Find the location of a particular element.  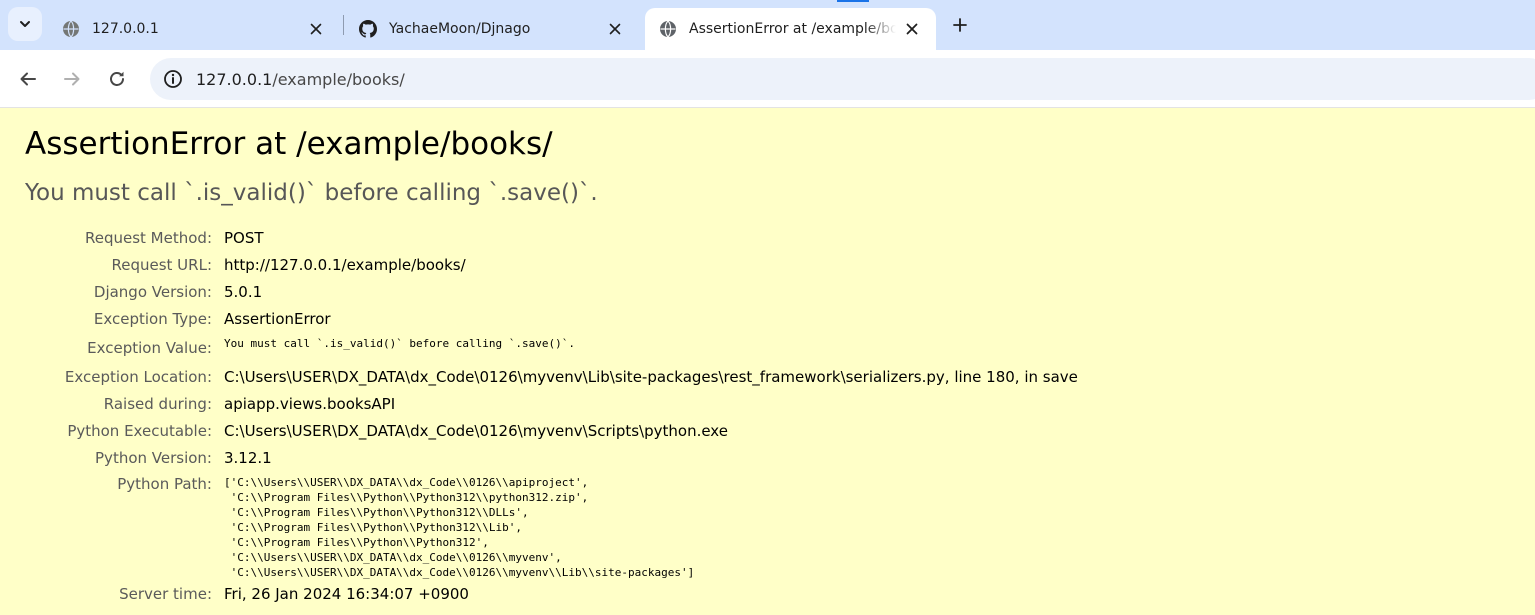

url-path: /example/books/ is located at coordinates (338, 79).